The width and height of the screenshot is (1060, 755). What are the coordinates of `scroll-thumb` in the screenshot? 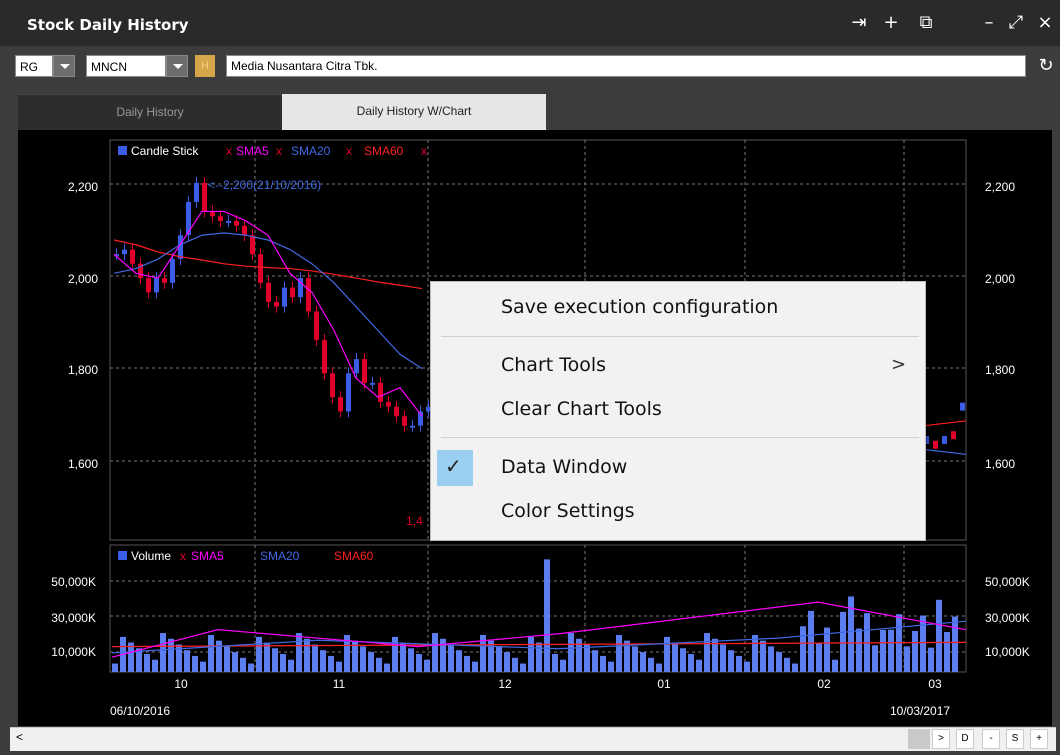 It's located at (919, 739).